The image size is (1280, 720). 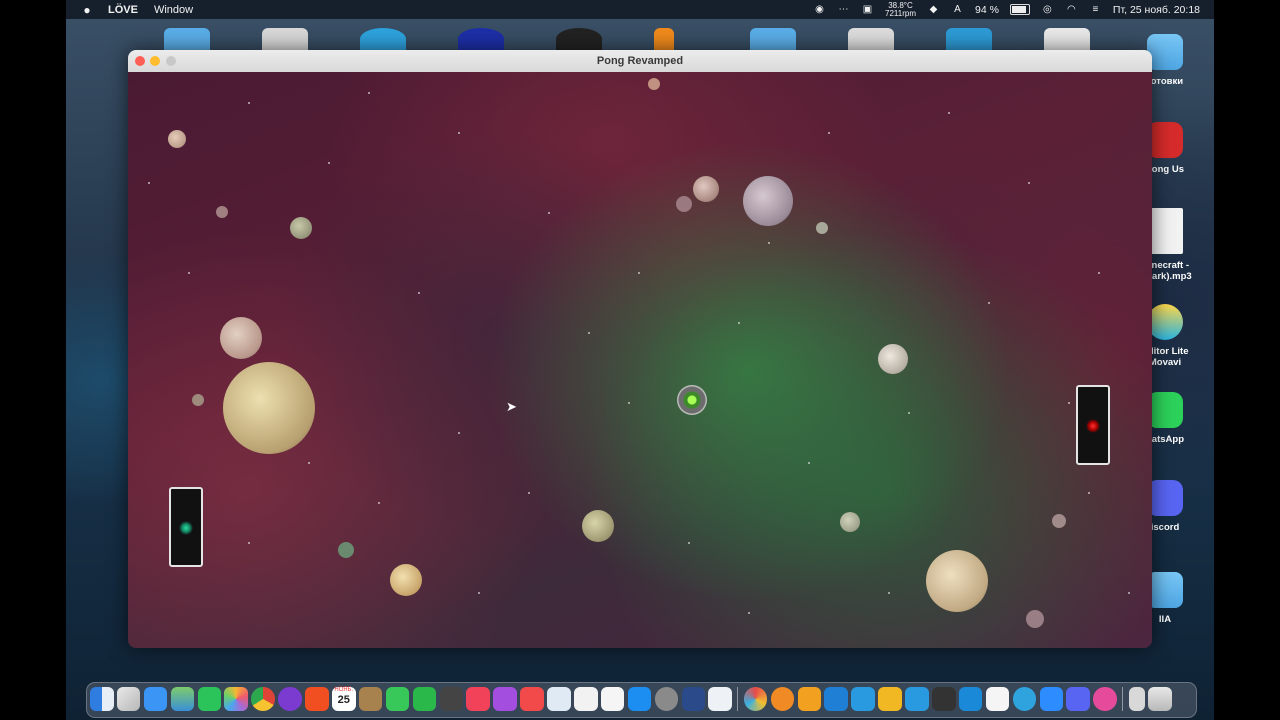 I want to click on wifi-icon: ◠, so click(x=1071, y=9).